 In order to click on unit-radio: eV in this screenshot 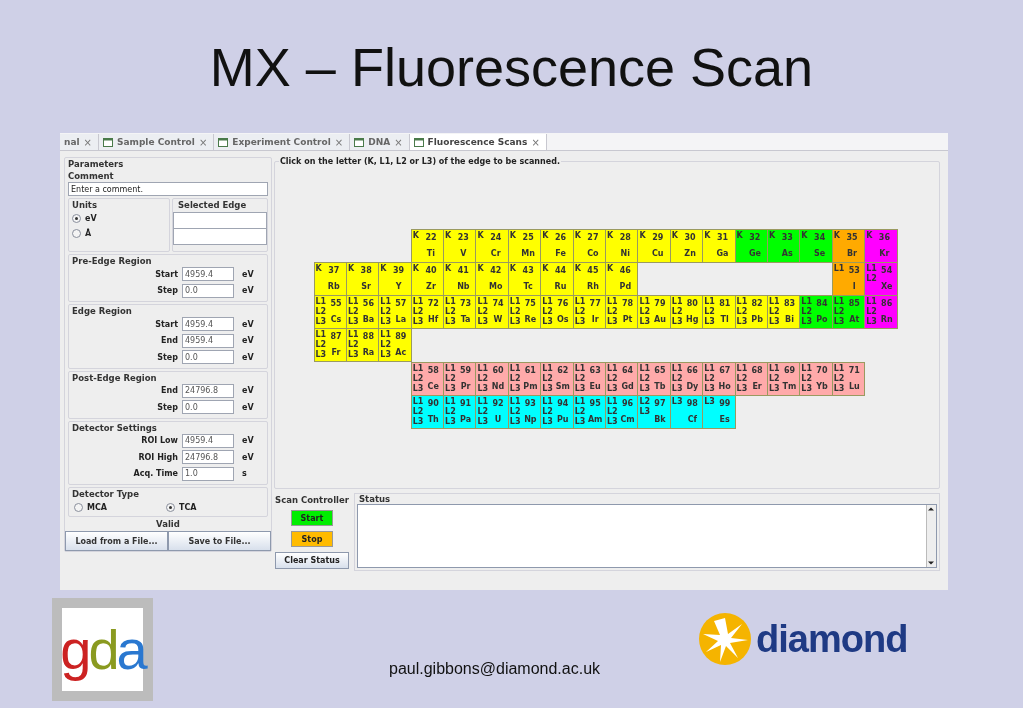, I will do `click(119, 218)`.